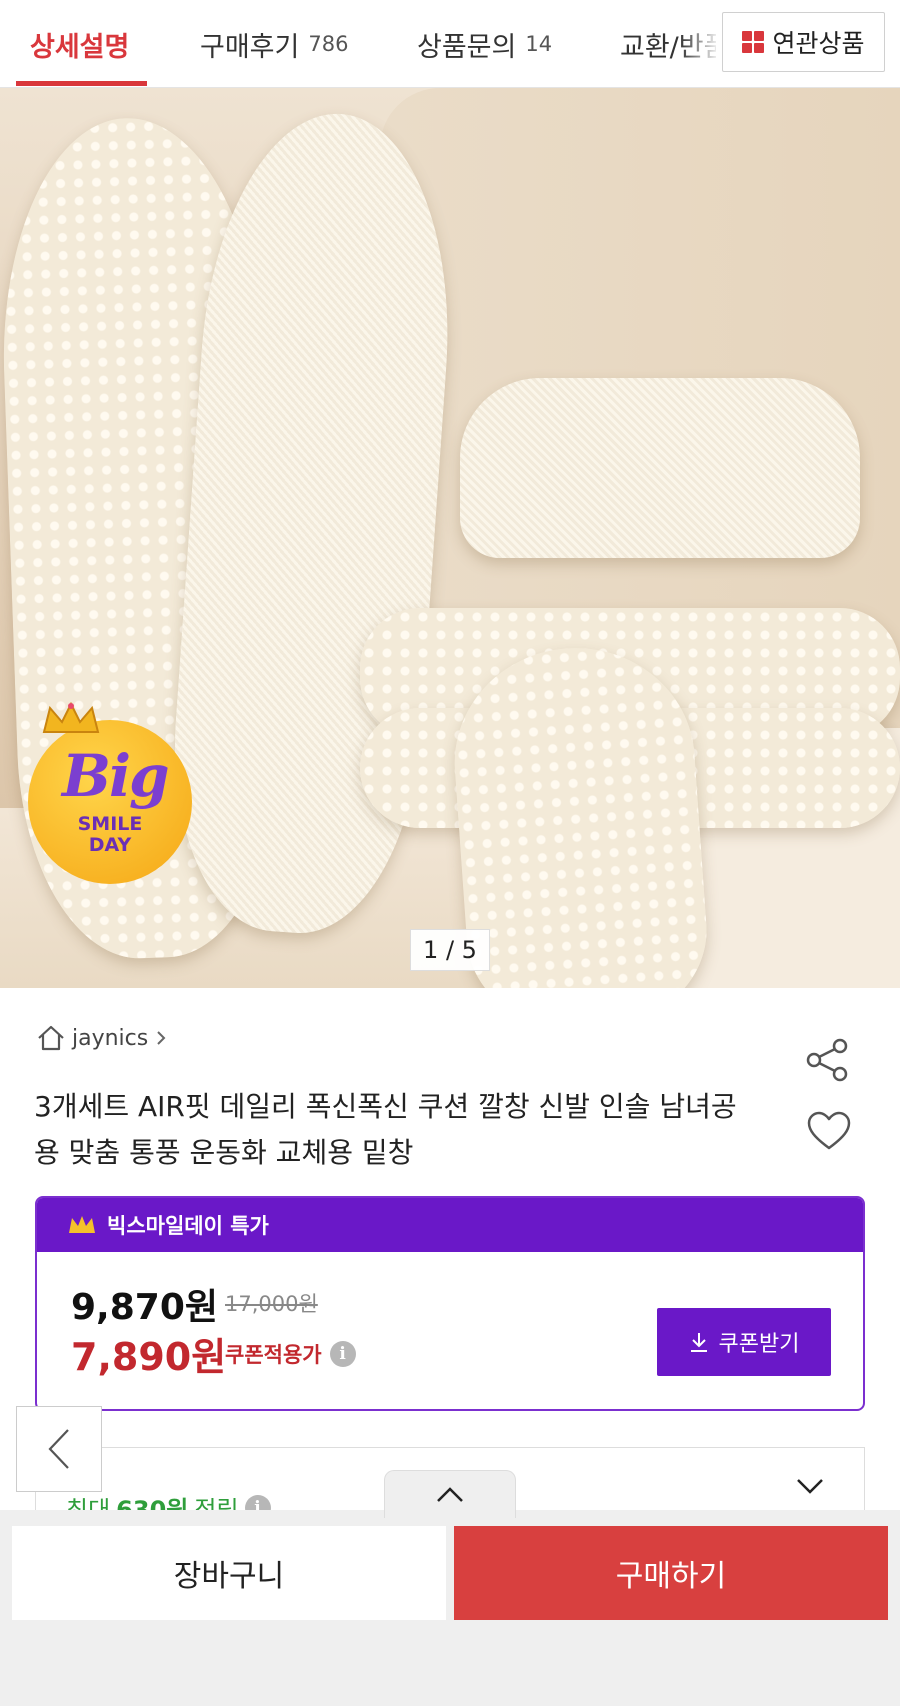  What do you see at coordinates (450, 950) in the screenshot?
I see `image-counter: 1 / 5` at bounding box center [450, 950].